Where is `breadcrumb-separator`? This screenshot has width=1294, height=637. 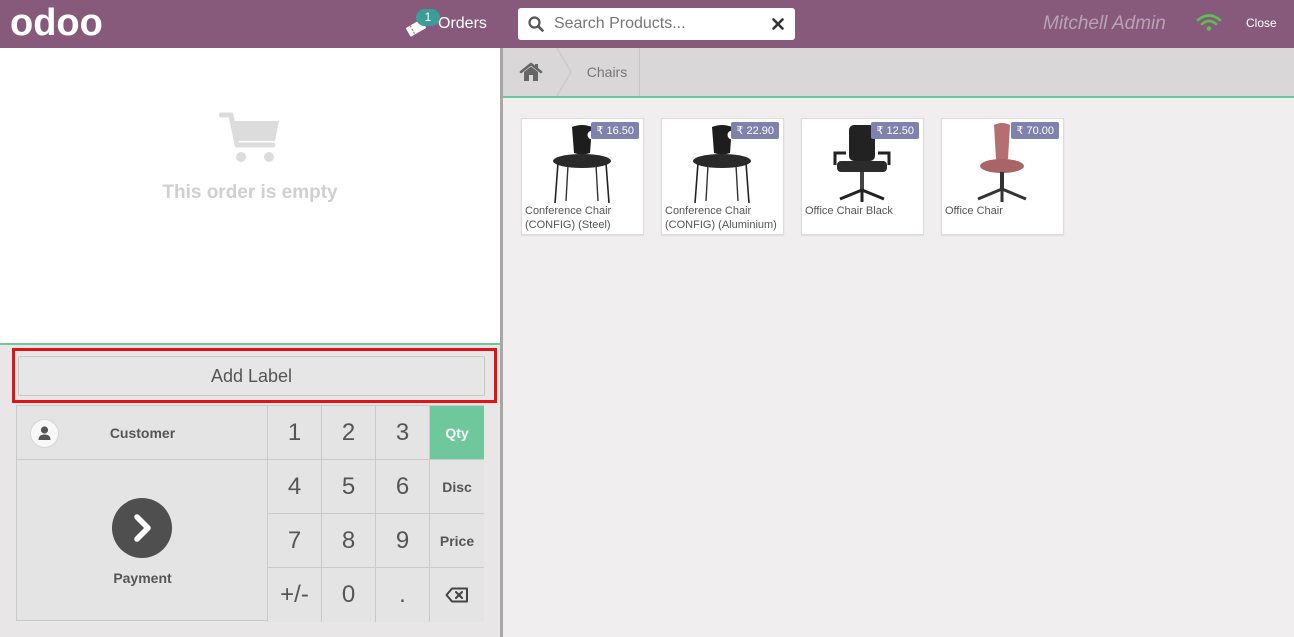
breadcrumb-separator is located at coordinates (564, 72).